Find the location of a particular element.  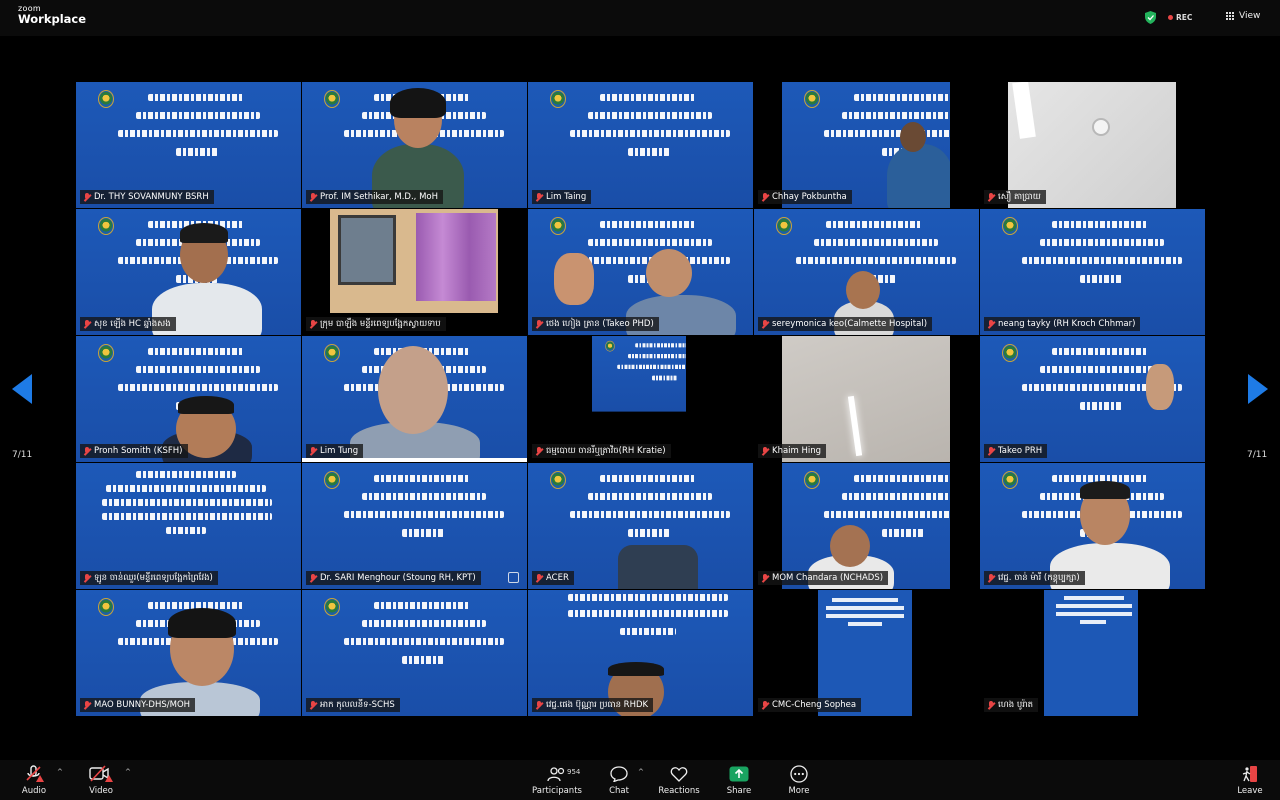

video-tile: neang tayky (RH Kroch Chhmar) is located at coordinates (1092, 272).